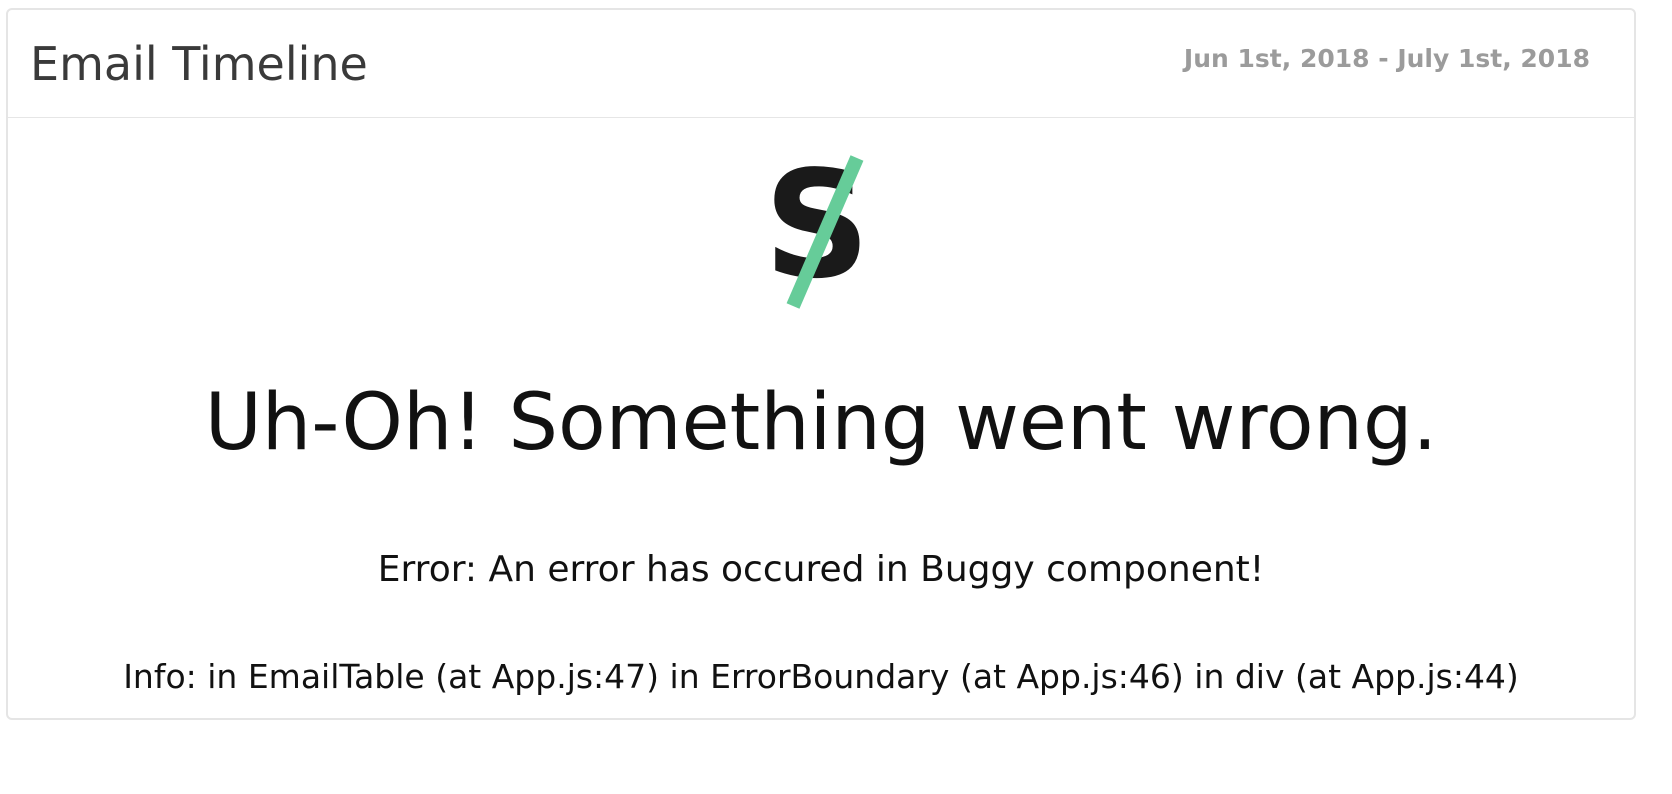 The width and height of the screenshot is (1672, 794). What do you see at coordinates (821, 234) in the screenshot?
I see `crossed-out-s-logo-icon: S` at bounding box center [821, 234].